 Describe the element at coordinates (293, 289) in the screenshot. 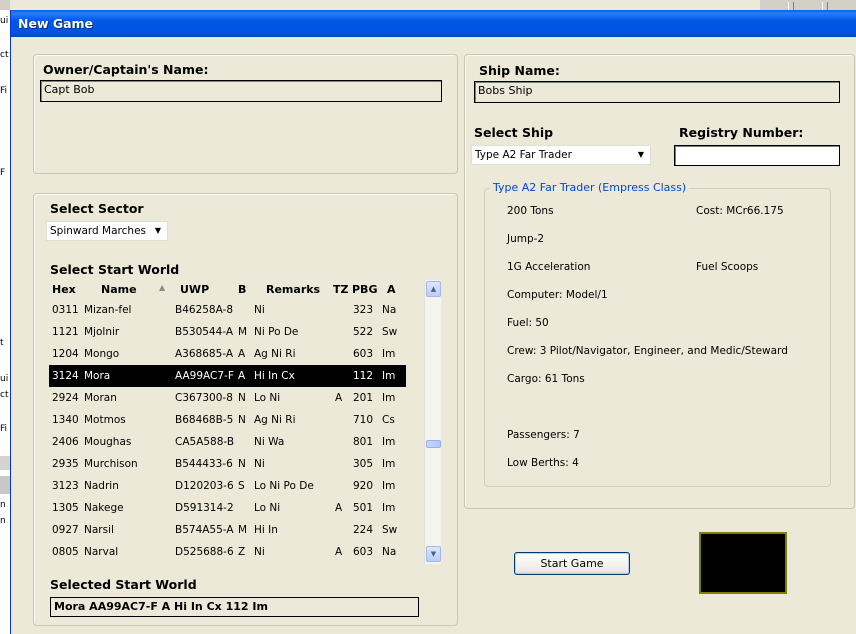

I see `column-header-remarks: Remarks` at that location.